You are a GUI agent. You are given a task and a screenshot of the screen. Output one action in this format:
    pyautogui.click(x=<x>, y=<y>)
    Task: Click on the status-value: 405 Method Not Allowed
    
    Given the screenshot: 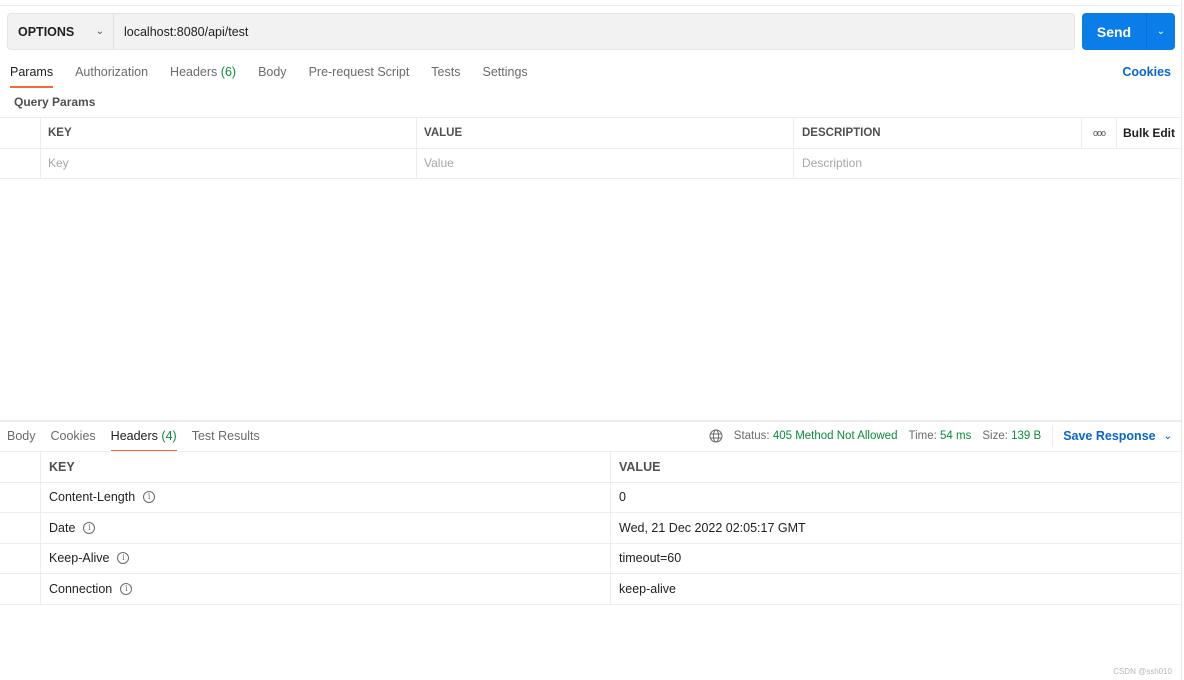 What is the action you would take?
    pyautogui.click(x=835, y=436)
    